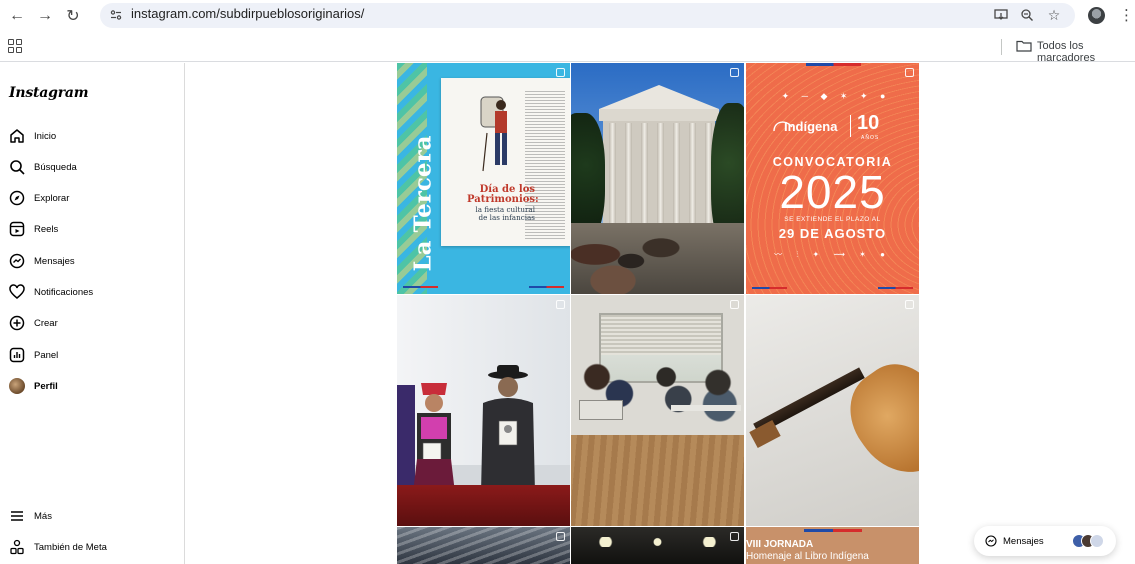 This screenshot has width=1135, height=564. What do you see at coordinates (850, 126) in the screenshot?
I see `divider` at bounding box center [850, 126].